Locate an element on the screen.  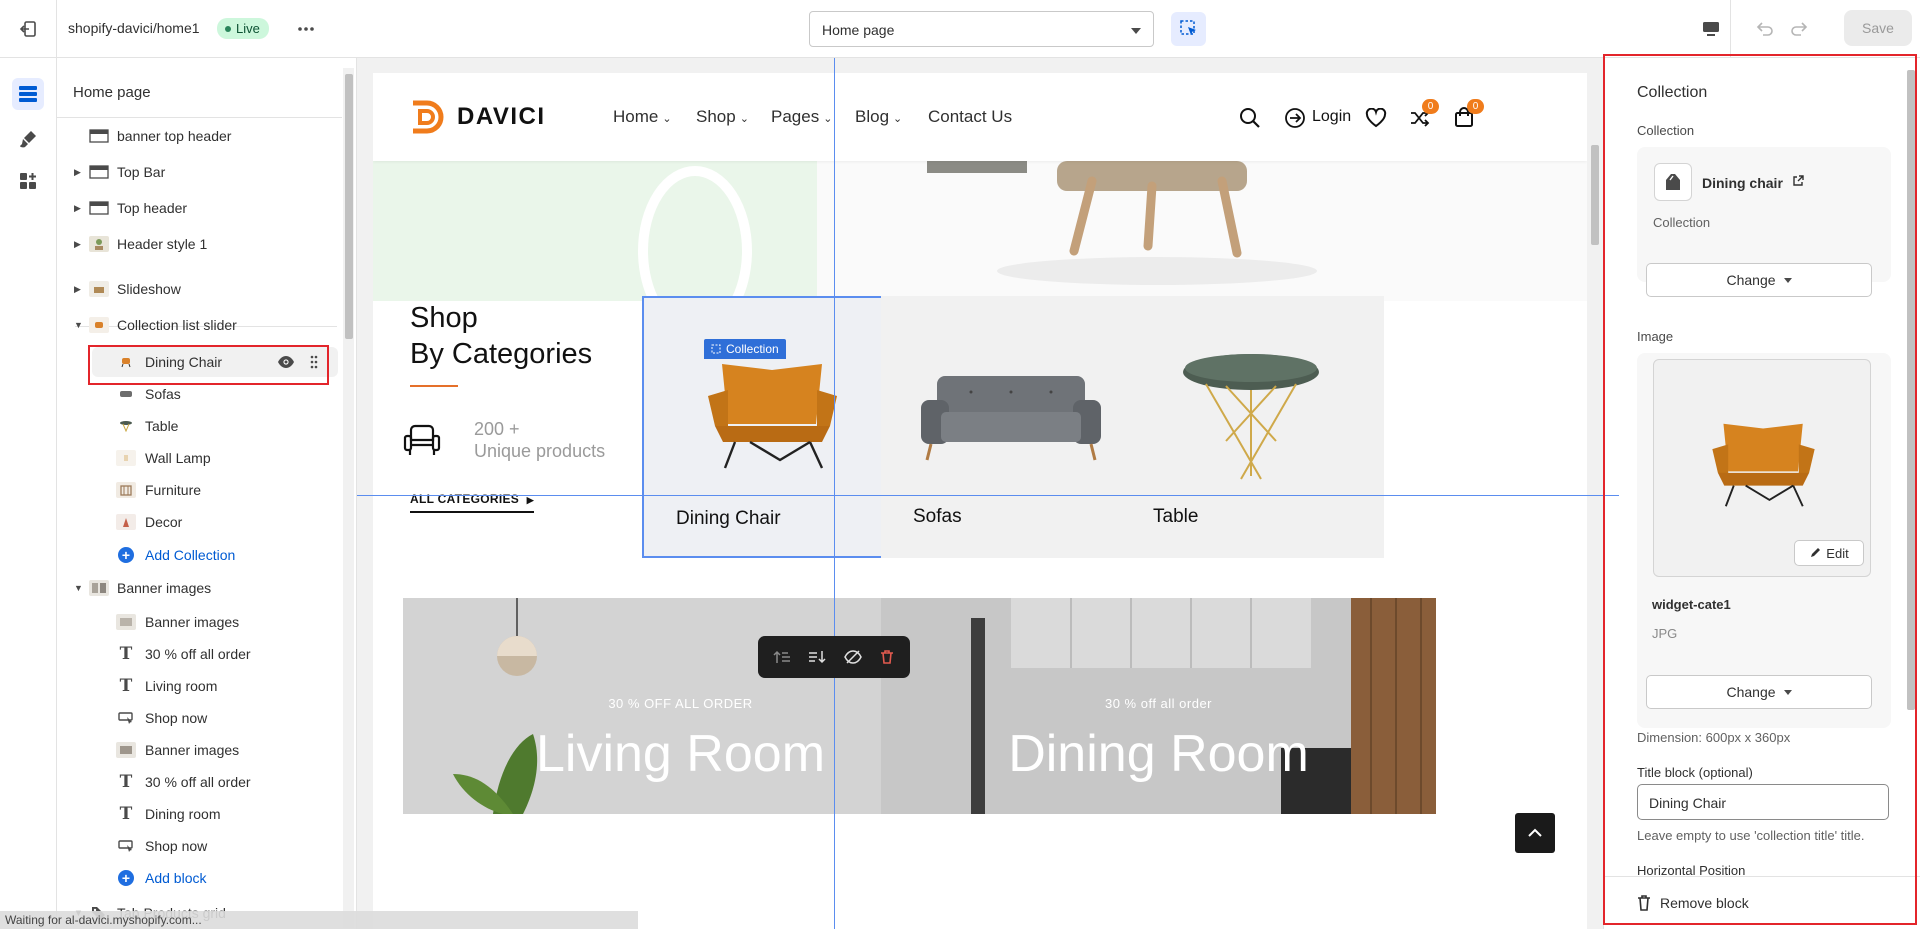
wishlist-button is located at coordinates (1376, 118).